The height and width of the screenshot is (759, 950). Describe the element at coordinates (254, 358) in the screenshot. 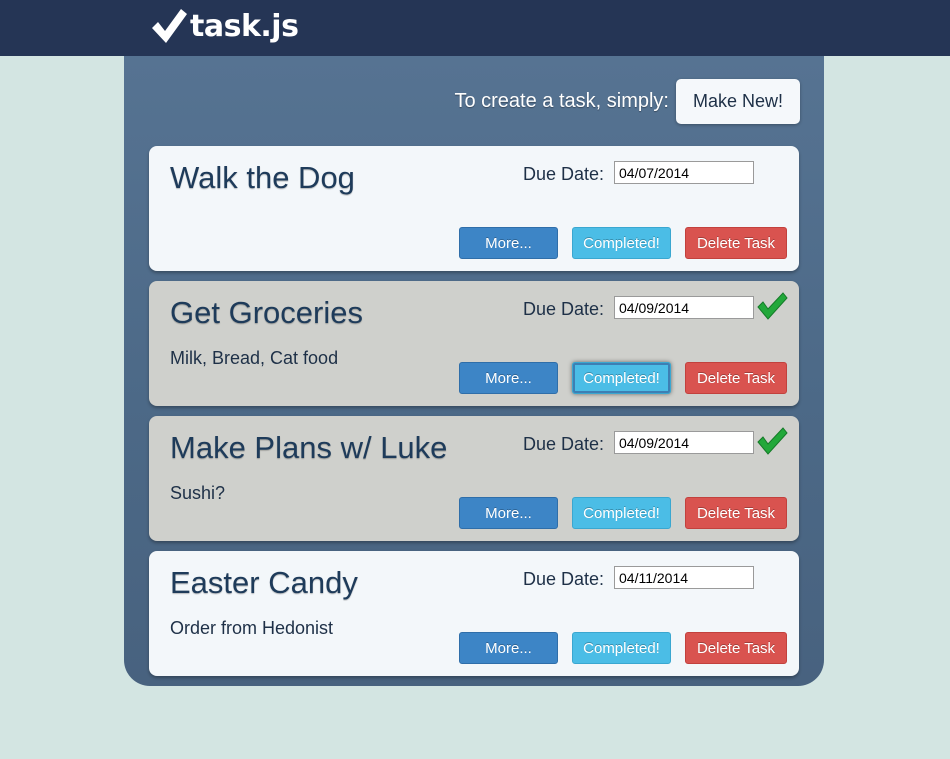

I see `task-description: Milk, Bread, Cat food` at that location.